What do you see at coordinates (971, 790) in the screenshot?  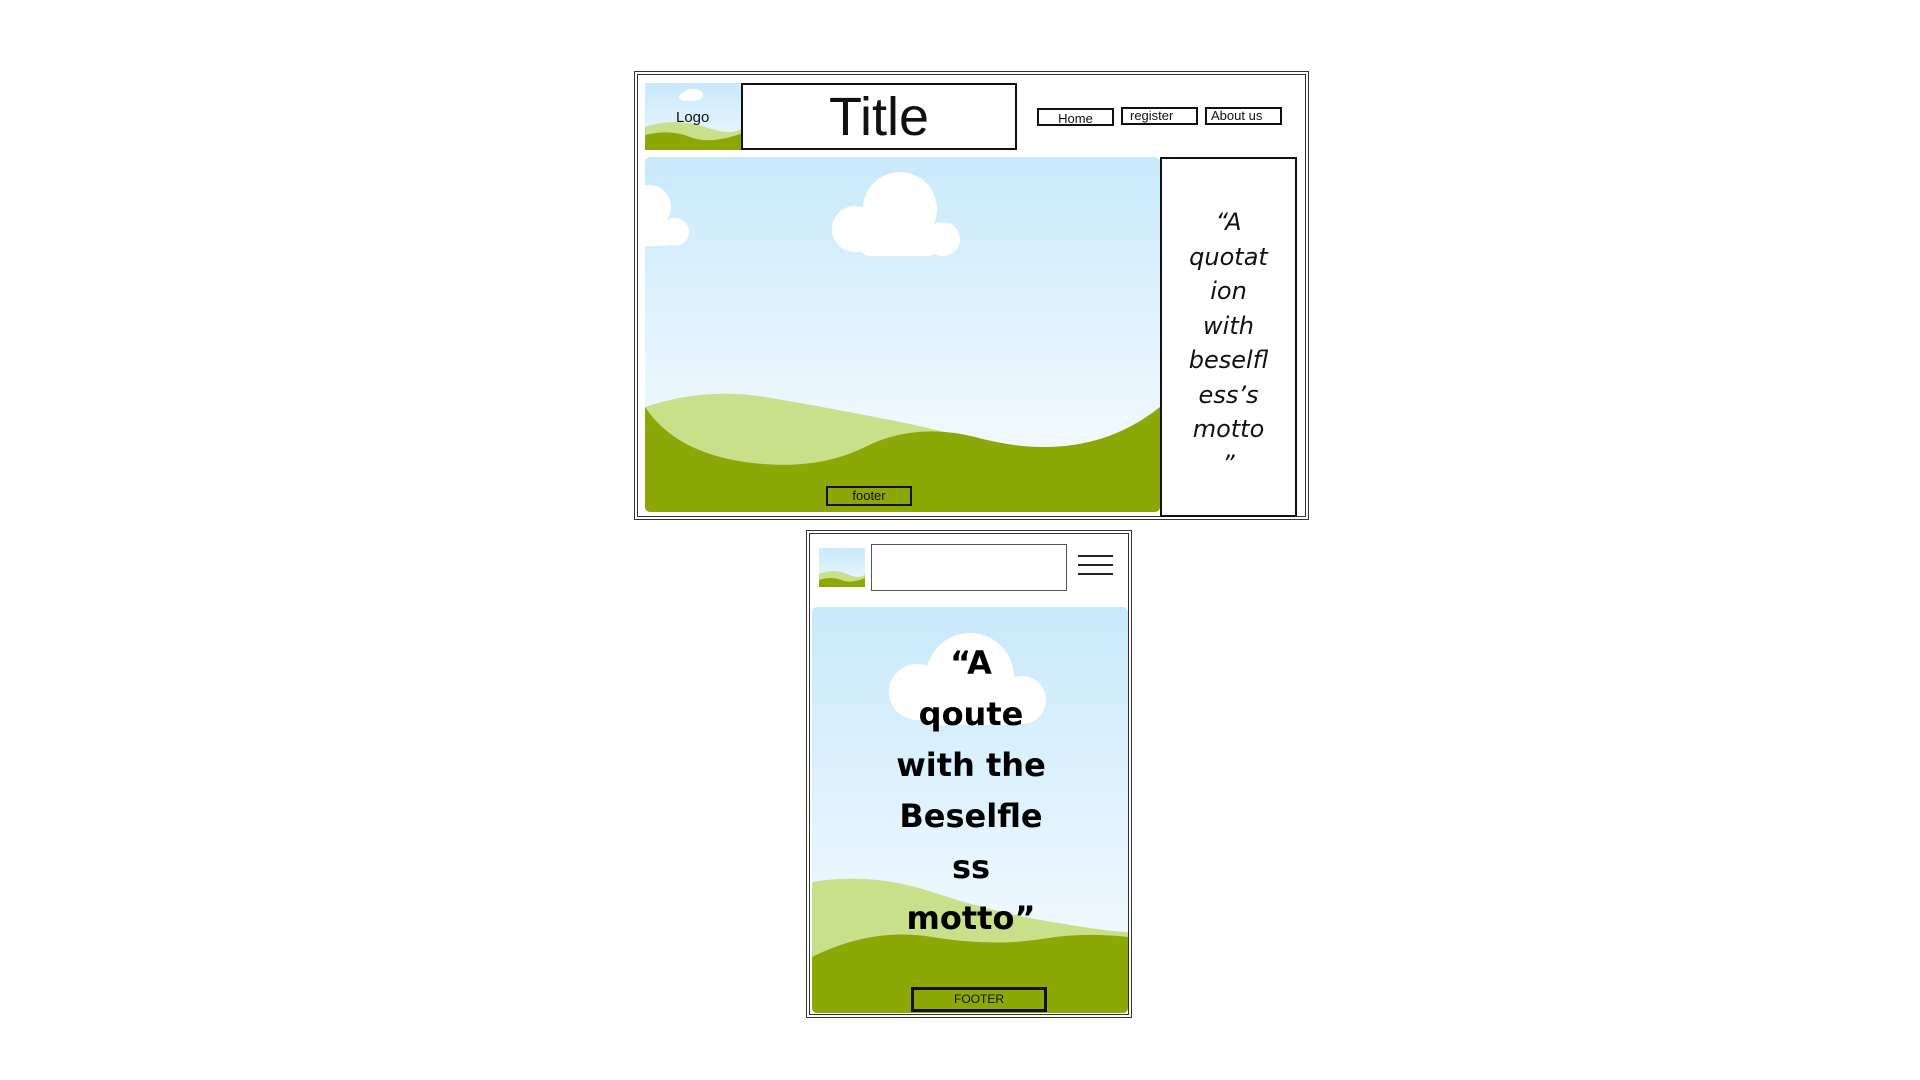 I see `mobile-quote-text: “A qoute with the Beselfle ss motto”` at bounding box center [971, 790].